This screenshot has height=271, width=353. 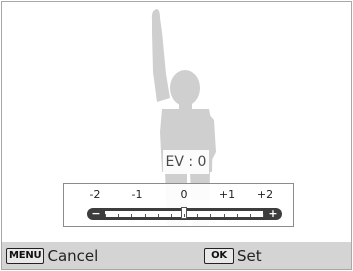 What do you see at coordinates (25, 255) in the screenshot?
I see `menu-key-icon: MENU` at bounding box center [25, 255].